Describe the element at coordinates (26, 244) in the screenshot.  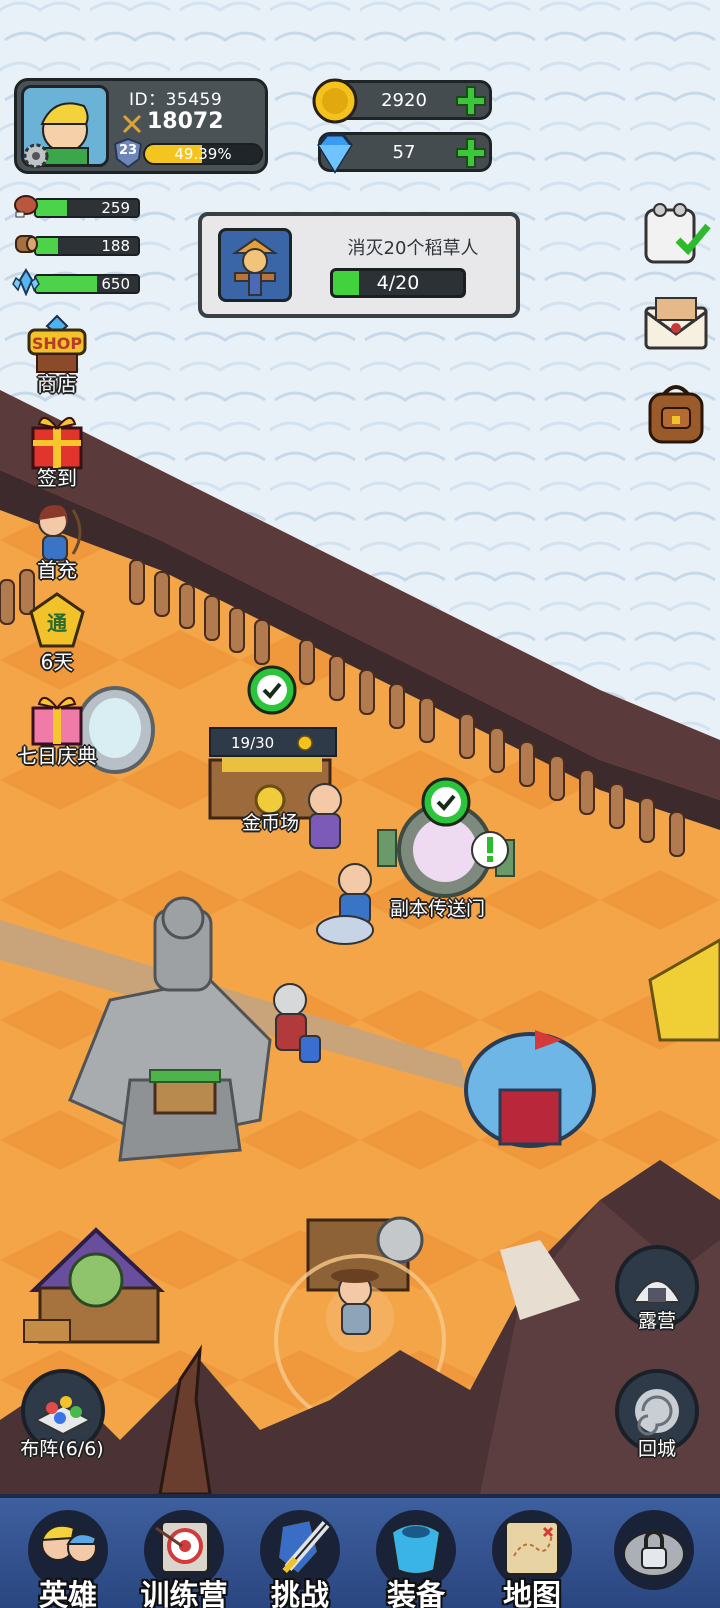
I see `wood-log-icon` at that location.